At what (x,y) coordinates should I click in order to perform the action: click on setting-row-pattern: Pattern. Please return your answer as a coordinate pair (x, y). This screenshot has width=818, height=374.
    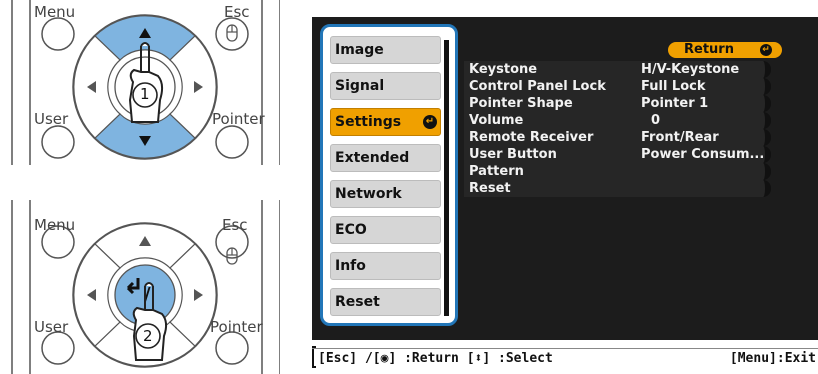
    Looking at the image, I should click on (617, 171).